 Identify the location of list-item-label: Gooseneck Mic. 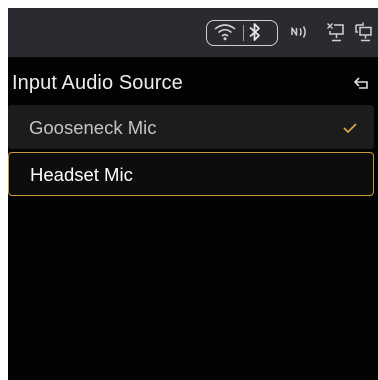
(93, 127).